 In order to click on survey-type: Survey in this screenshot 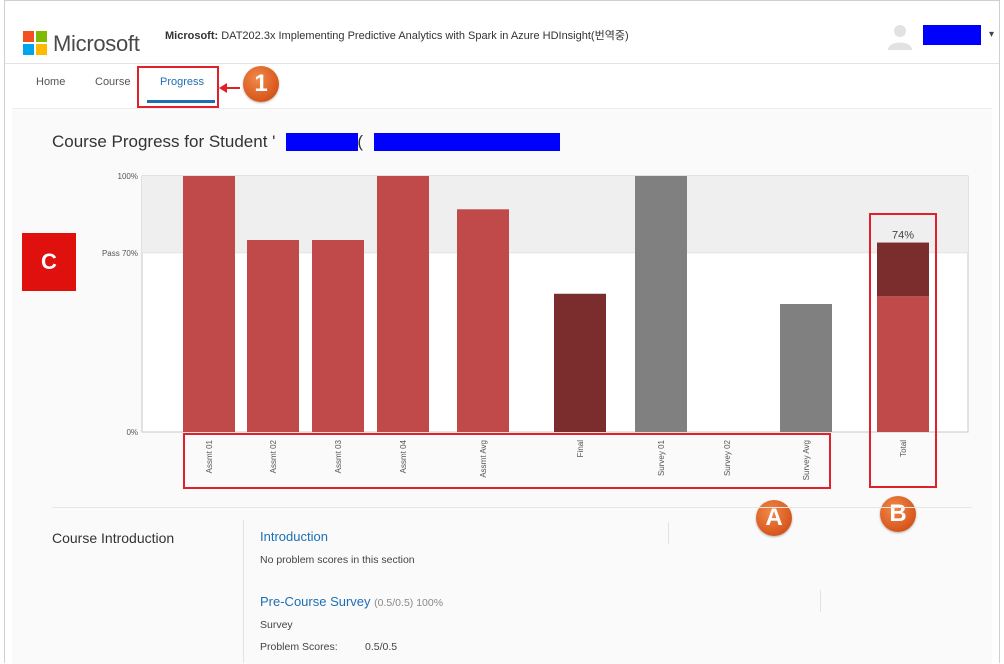, I will do `click(276, 625)`.